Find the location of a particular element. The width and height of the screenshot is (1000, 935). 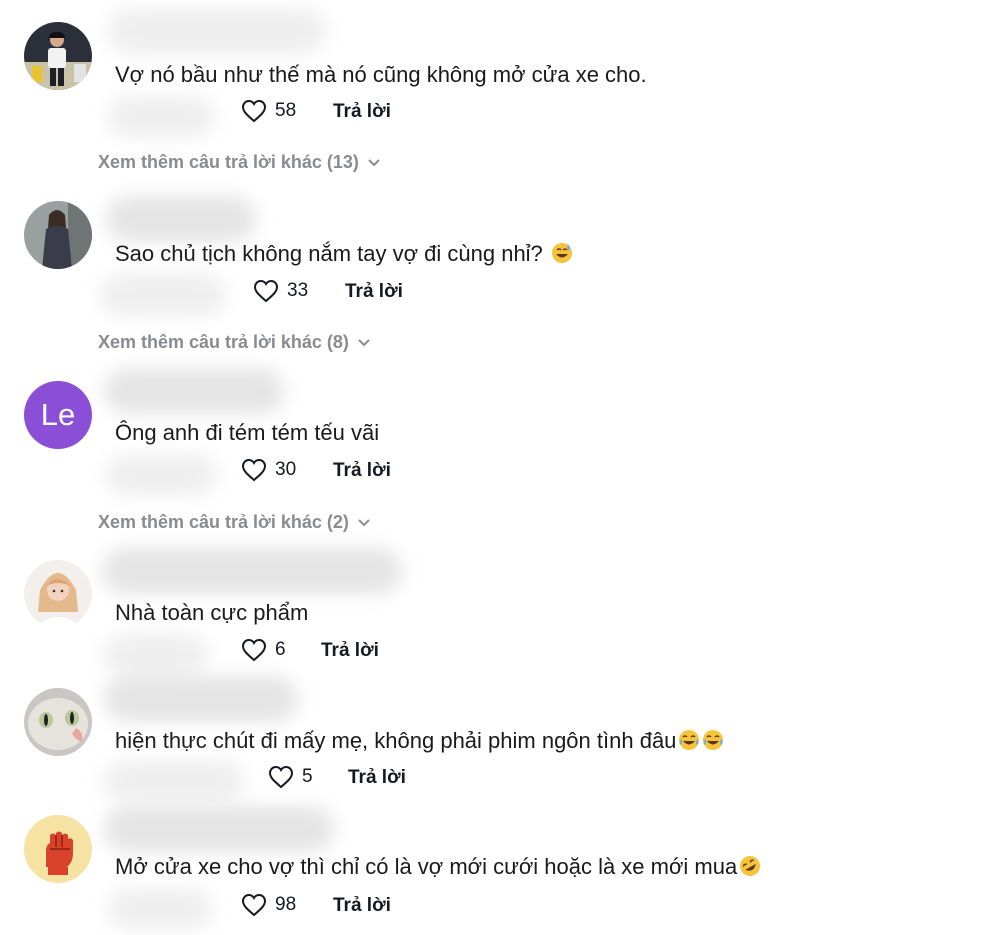

like-button: 98 is located at coordinates (268, 905).